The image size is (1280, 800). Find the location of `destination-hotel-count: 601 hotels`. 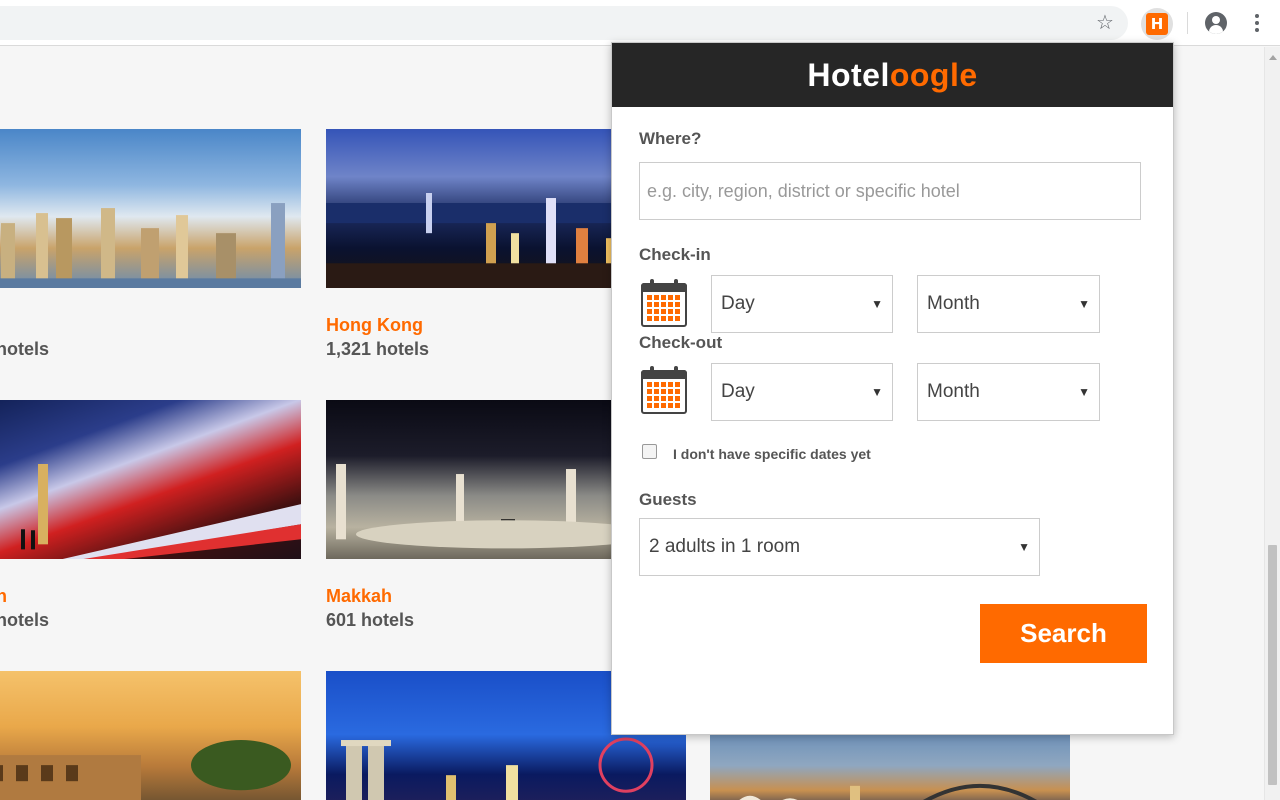

destination-hotel-count: 601 hotels is located at coordinates (370, 620).